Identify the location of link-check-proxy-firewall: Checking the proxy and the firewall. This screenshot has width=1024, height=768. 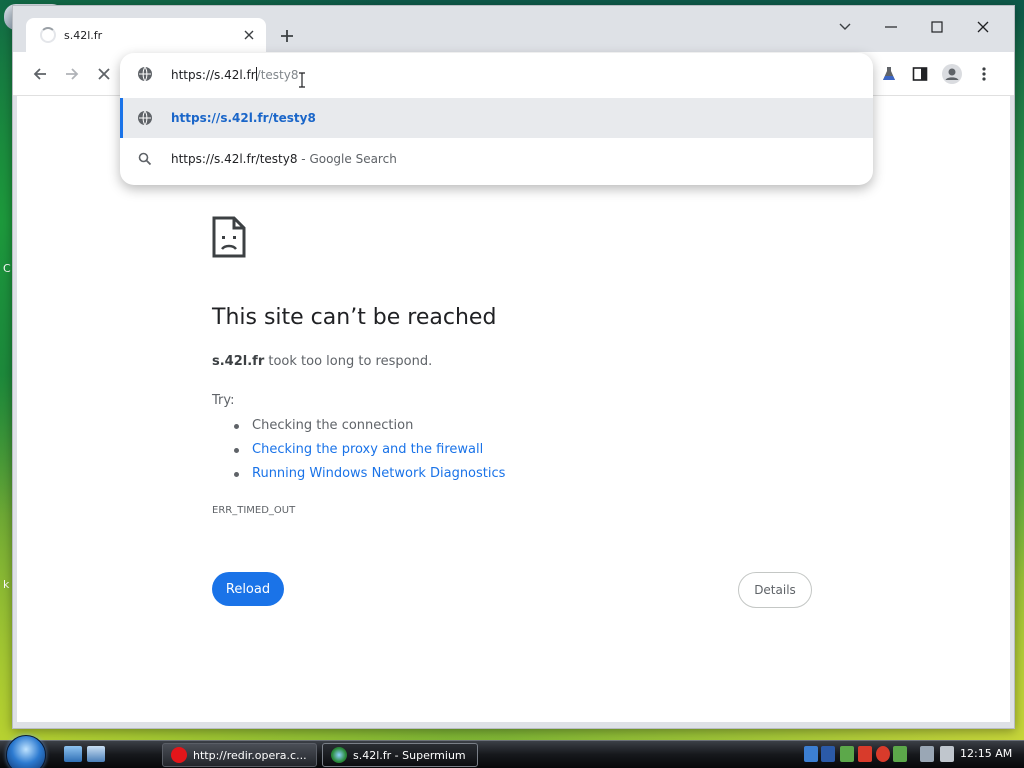
(369, 450).